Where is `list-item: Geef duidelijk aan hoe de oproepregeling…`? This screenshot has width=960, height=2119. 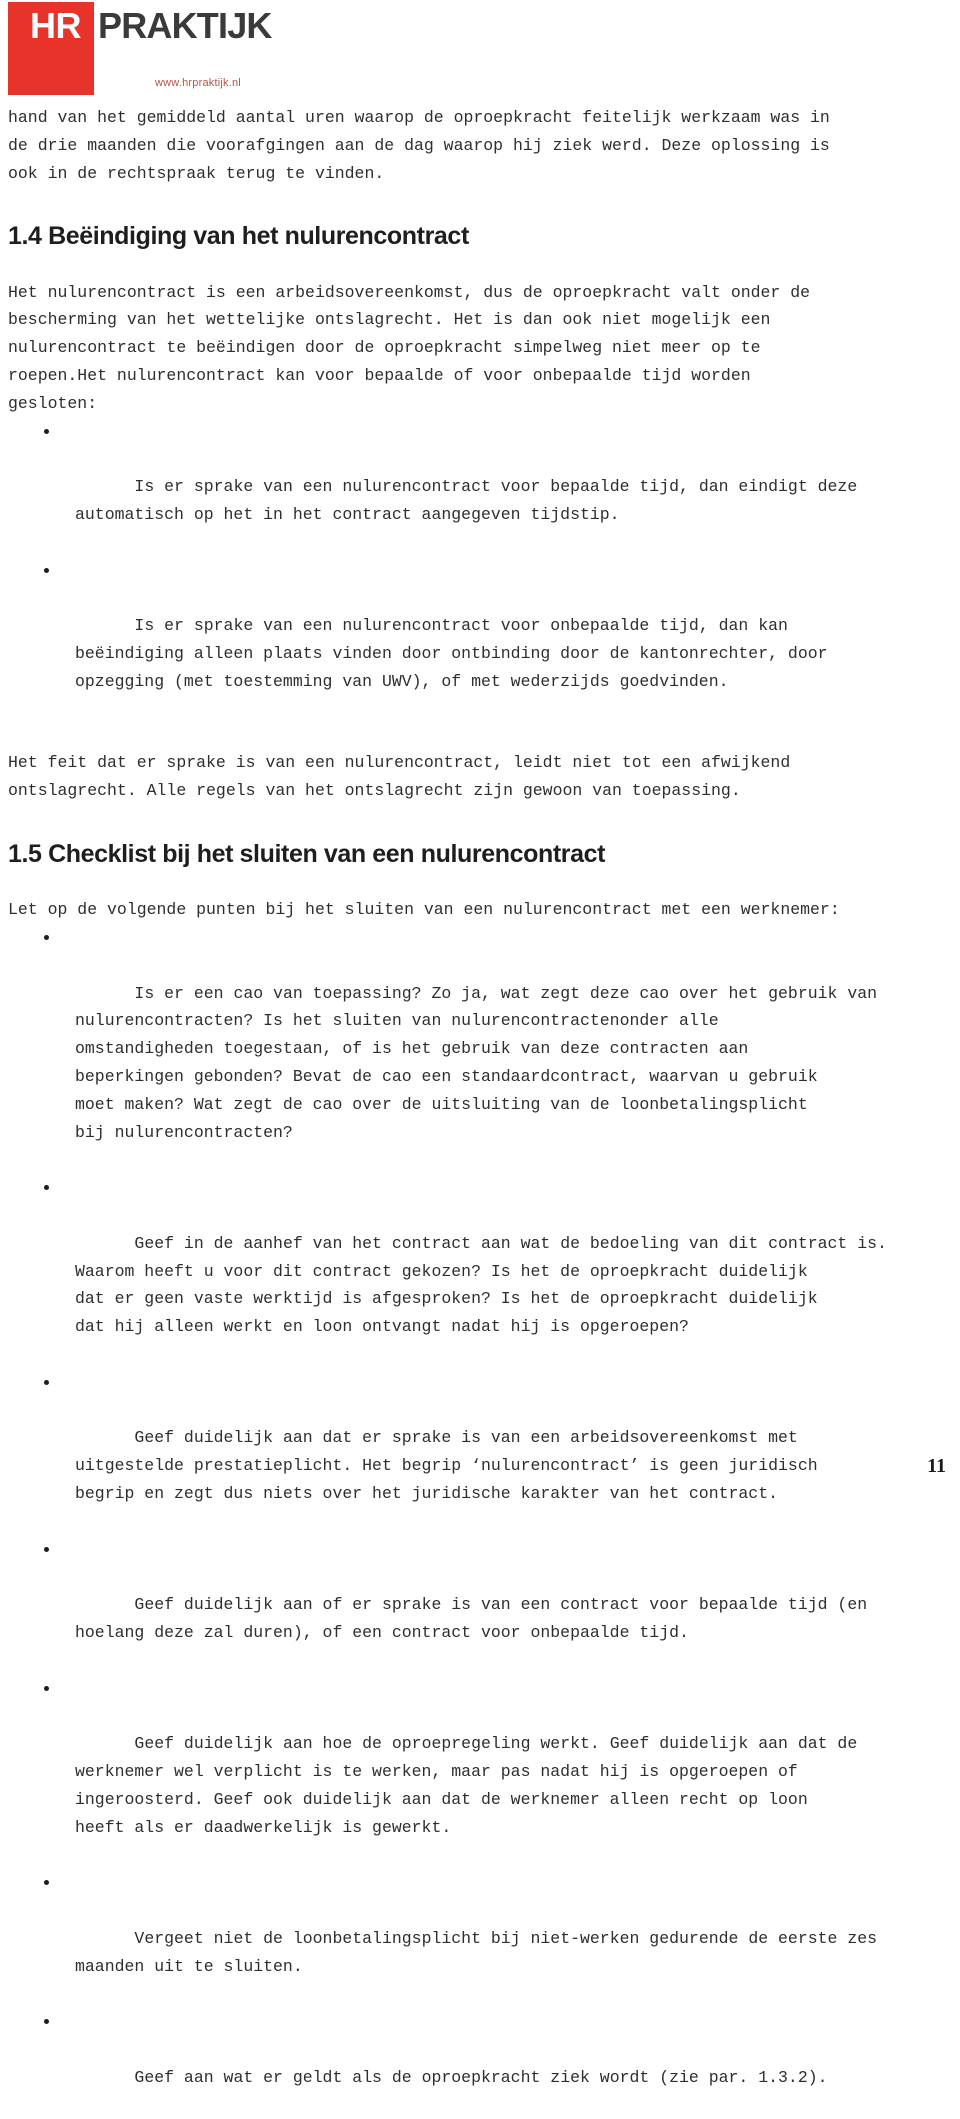
list-item: Geef duidelijk aan hoe de oproepregeling… is located at coordinates (480, 1772).